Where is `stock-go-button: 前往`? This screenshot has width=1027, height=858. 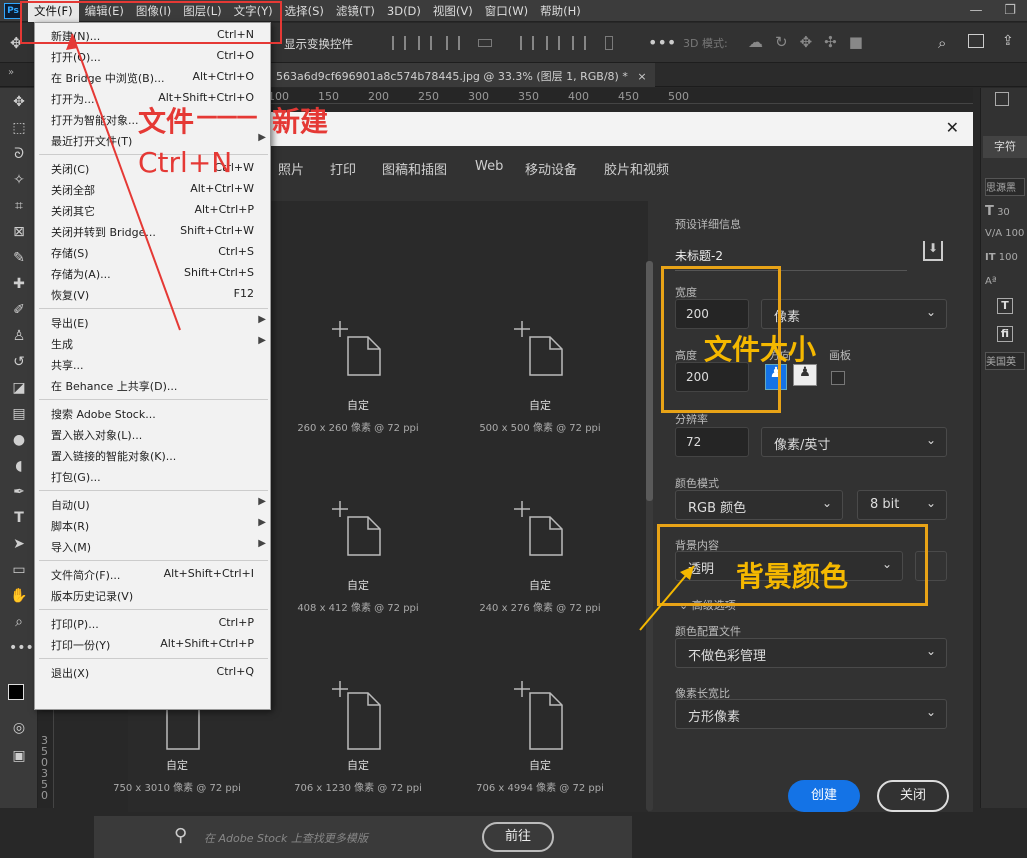 stock-go-button: 前往 is located at coordinates (518, 837).